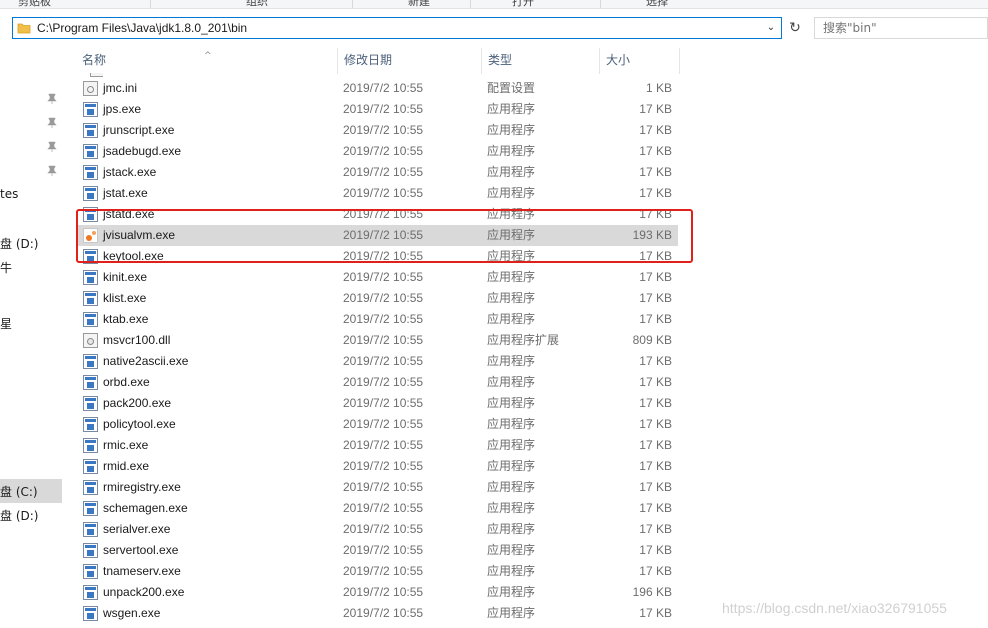  I want to click on column-header-name: ^ 名称, so click(207, 60).